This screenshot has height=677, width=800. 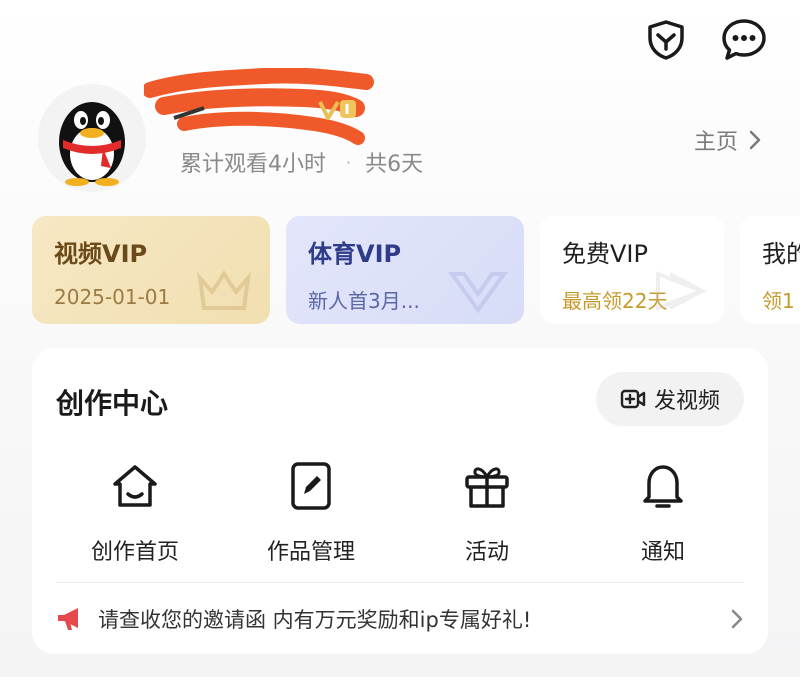 I want to click on post-video-label: 发视频, so click(x=686, y=401).